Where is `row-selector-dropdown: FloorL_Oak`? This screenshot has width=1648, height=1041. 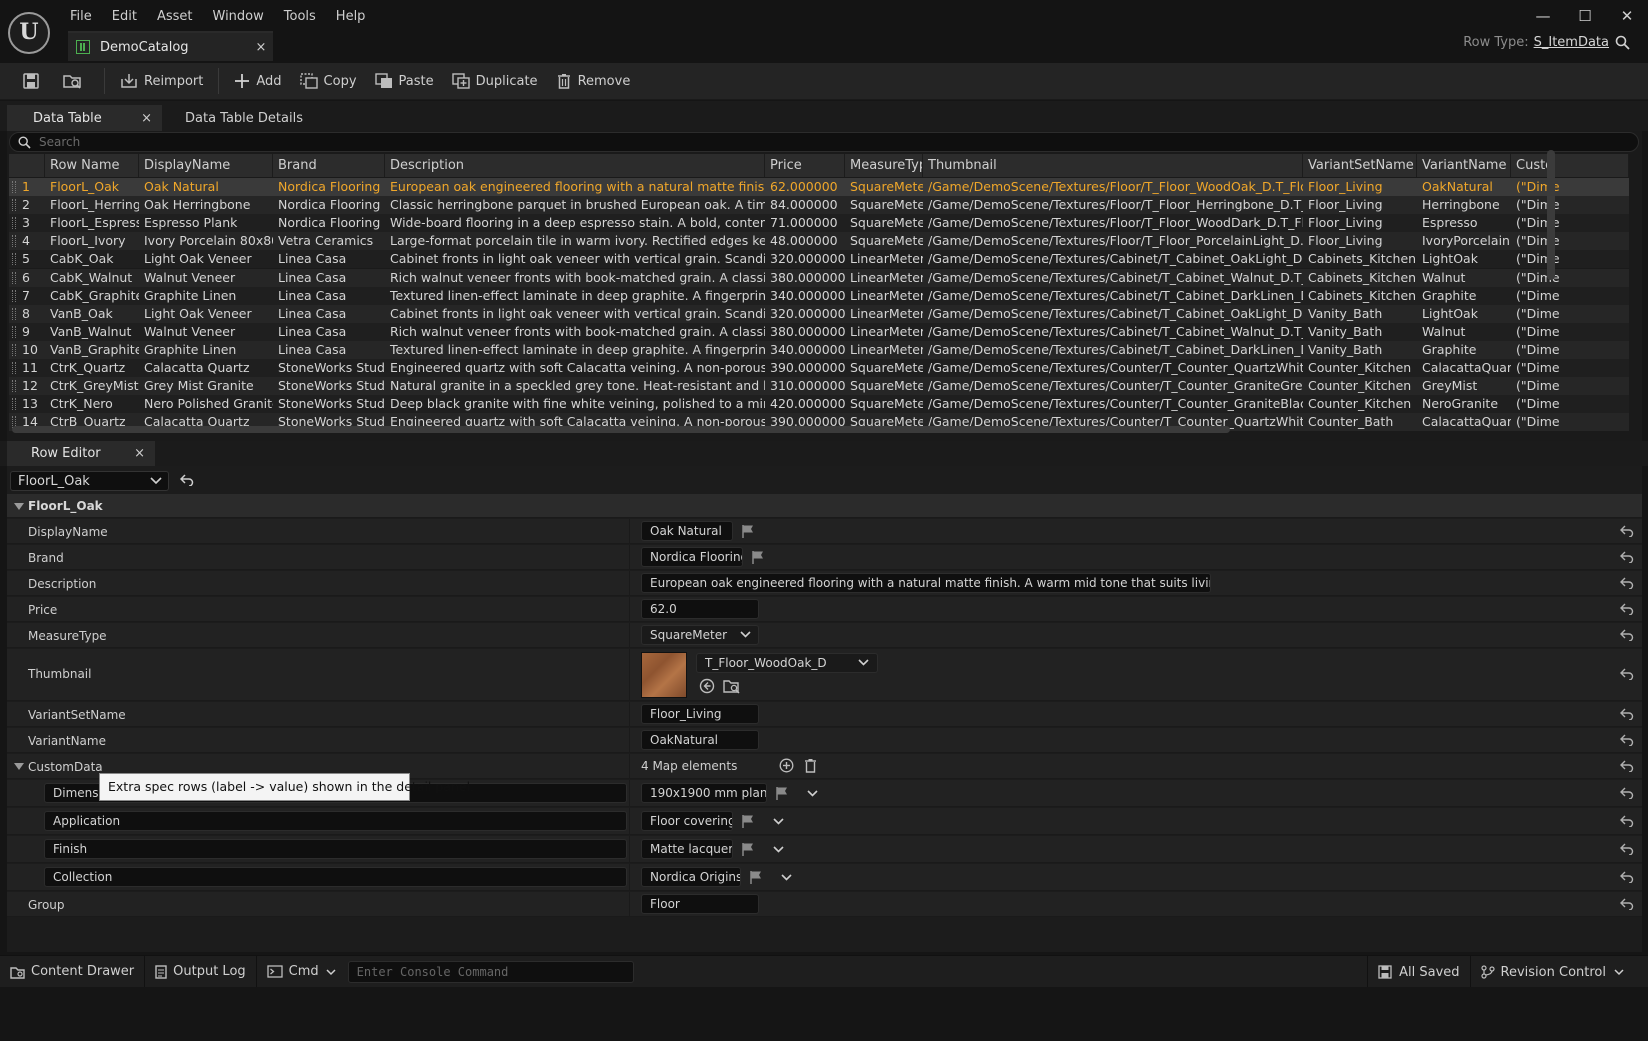 row-selector-dropdown: FloorL_Oak is located at coordinates (89, 481).